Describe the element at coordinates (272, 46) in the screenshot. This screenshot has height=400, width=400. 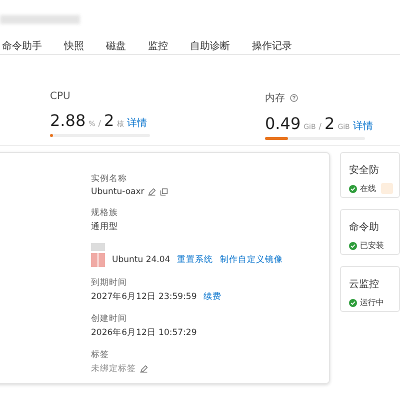
I see `tab: 操作记录` at that location.